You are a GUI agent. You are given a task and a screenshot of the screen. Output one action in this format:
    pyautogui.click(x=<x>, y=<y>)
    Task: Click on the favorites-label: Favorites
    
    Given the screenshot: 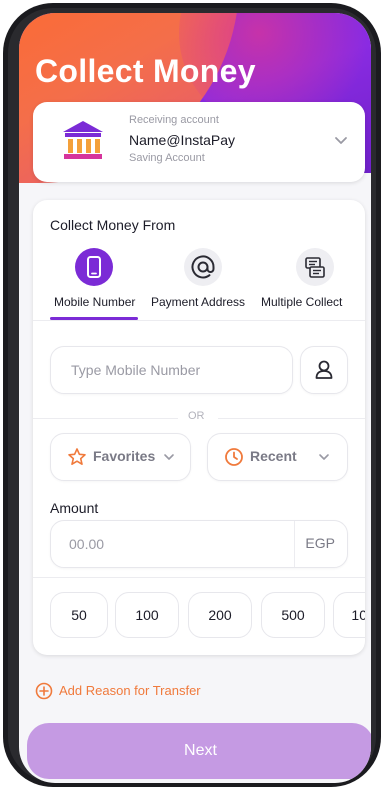 What is the action you would take?
    pyautogui.click(x=124, y=456)
    